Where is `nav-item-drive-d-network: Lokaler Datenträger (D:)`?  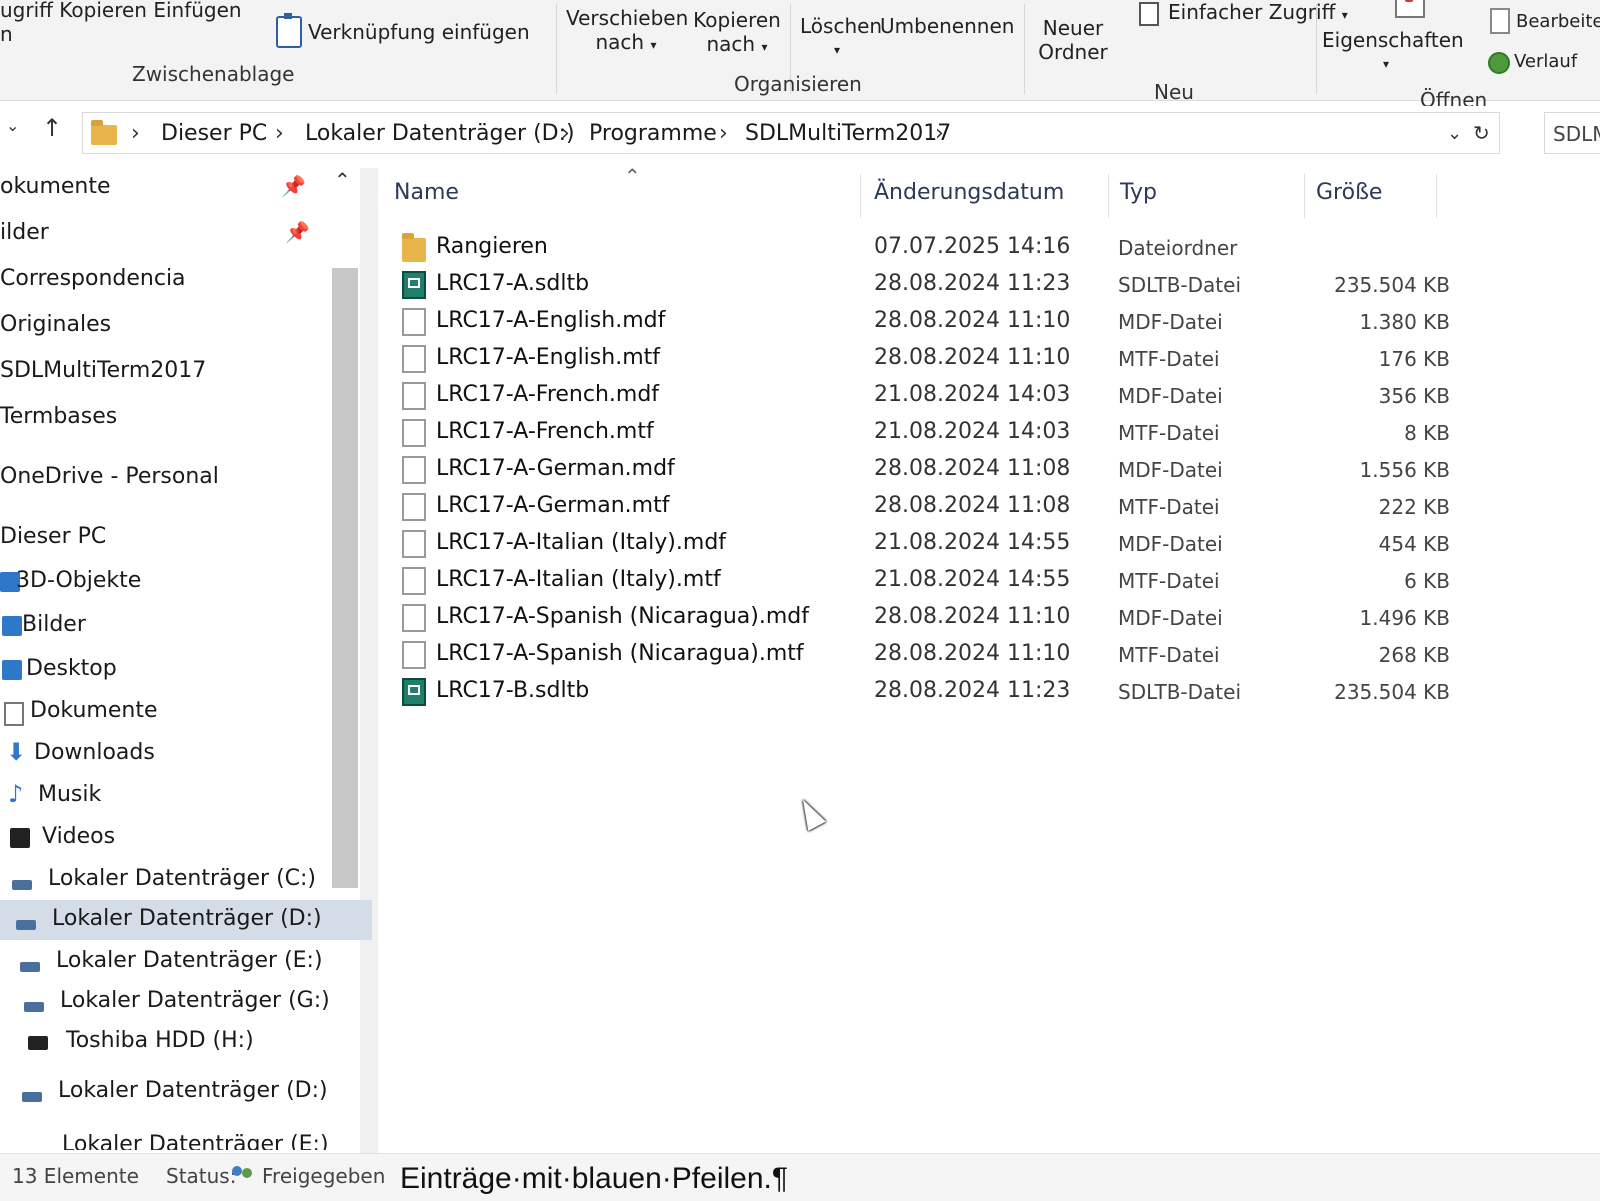
nav-item-drive-d-network: Lokaler Datenträger (D:) is located at coordinates (186, 1092).